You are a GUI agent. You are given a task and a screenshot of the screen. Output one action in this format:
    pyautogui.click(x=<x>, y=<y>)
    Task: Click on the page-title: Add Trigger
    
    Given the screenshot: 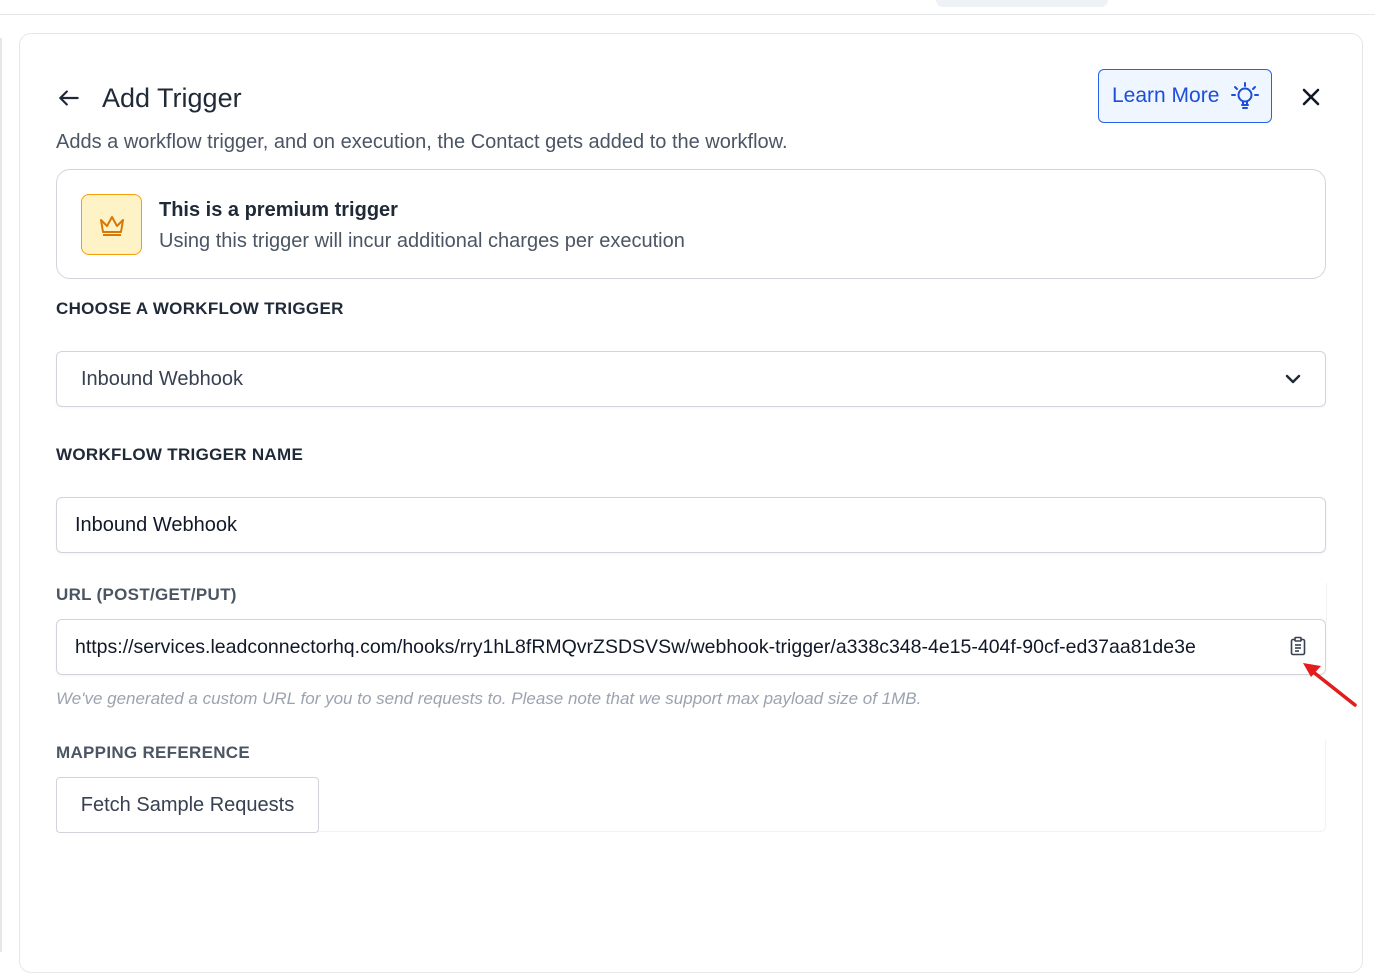 What is the action you would take?
    pyautogui.click(x=172, y=97)
    